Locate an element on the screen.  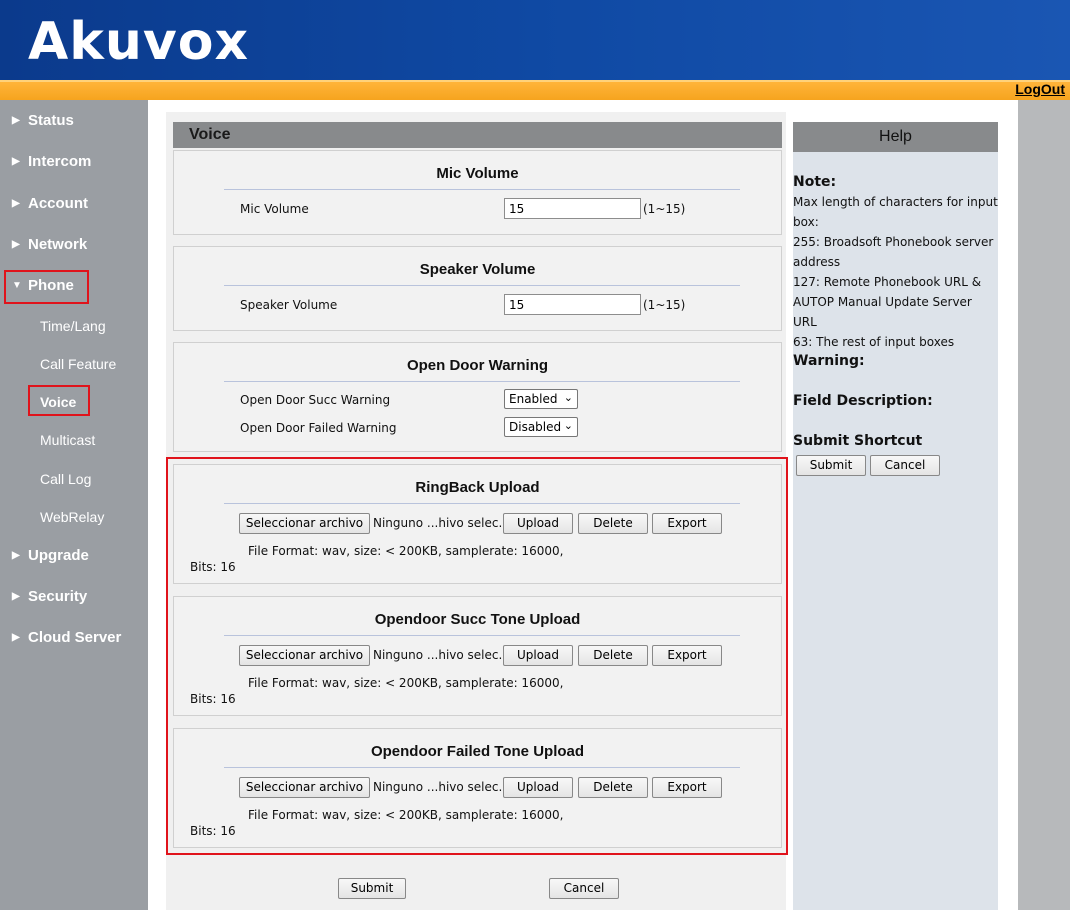
header-banner: Akuvox is located at coordinates (535, 40).